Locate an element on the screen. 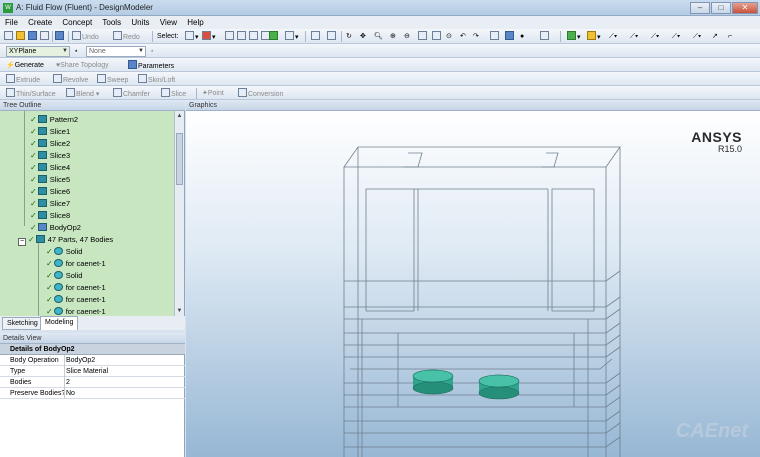  minimize-button: – is located at coordinates (700, 8).